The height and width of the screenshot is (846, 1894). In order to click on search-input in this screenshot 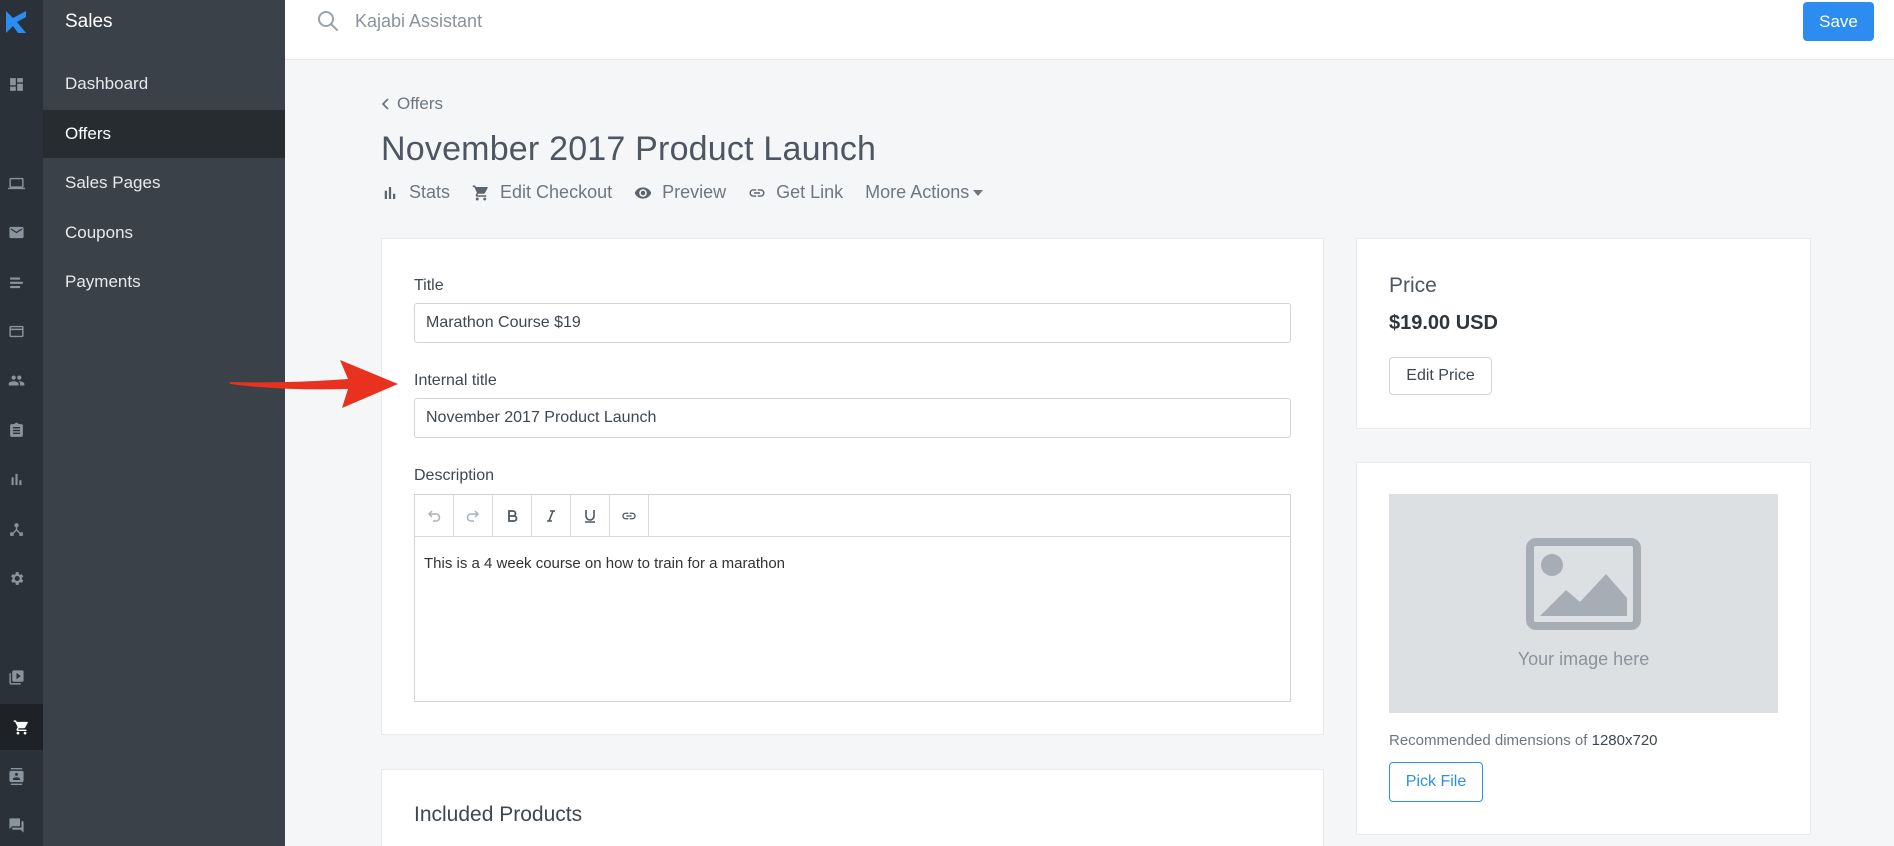, I will do `click(655, 21)`.